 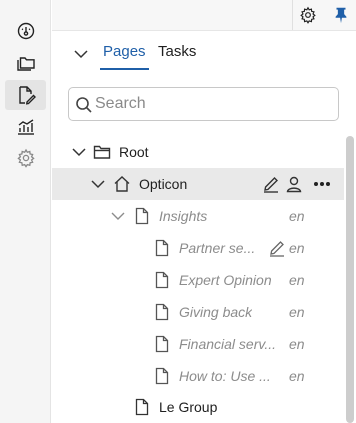 I want to click on search-box, so click(x=203, y=104).